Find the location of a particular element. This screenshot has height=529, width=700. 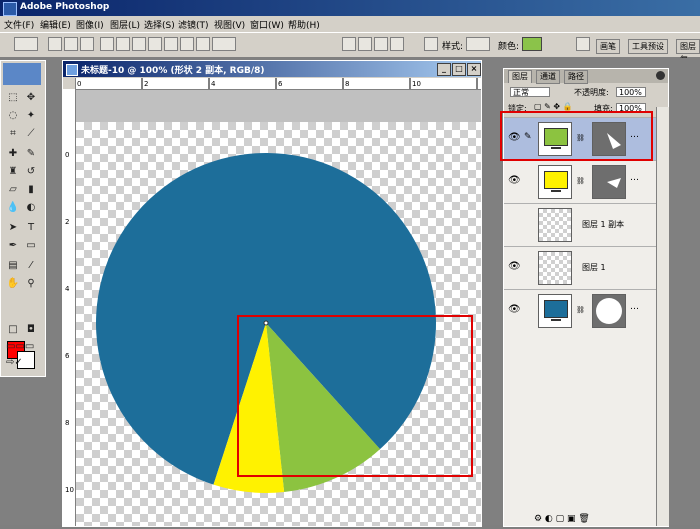

layer-row-layer1-copy: 图层 1 副本 is located at coordinates (580, 224).